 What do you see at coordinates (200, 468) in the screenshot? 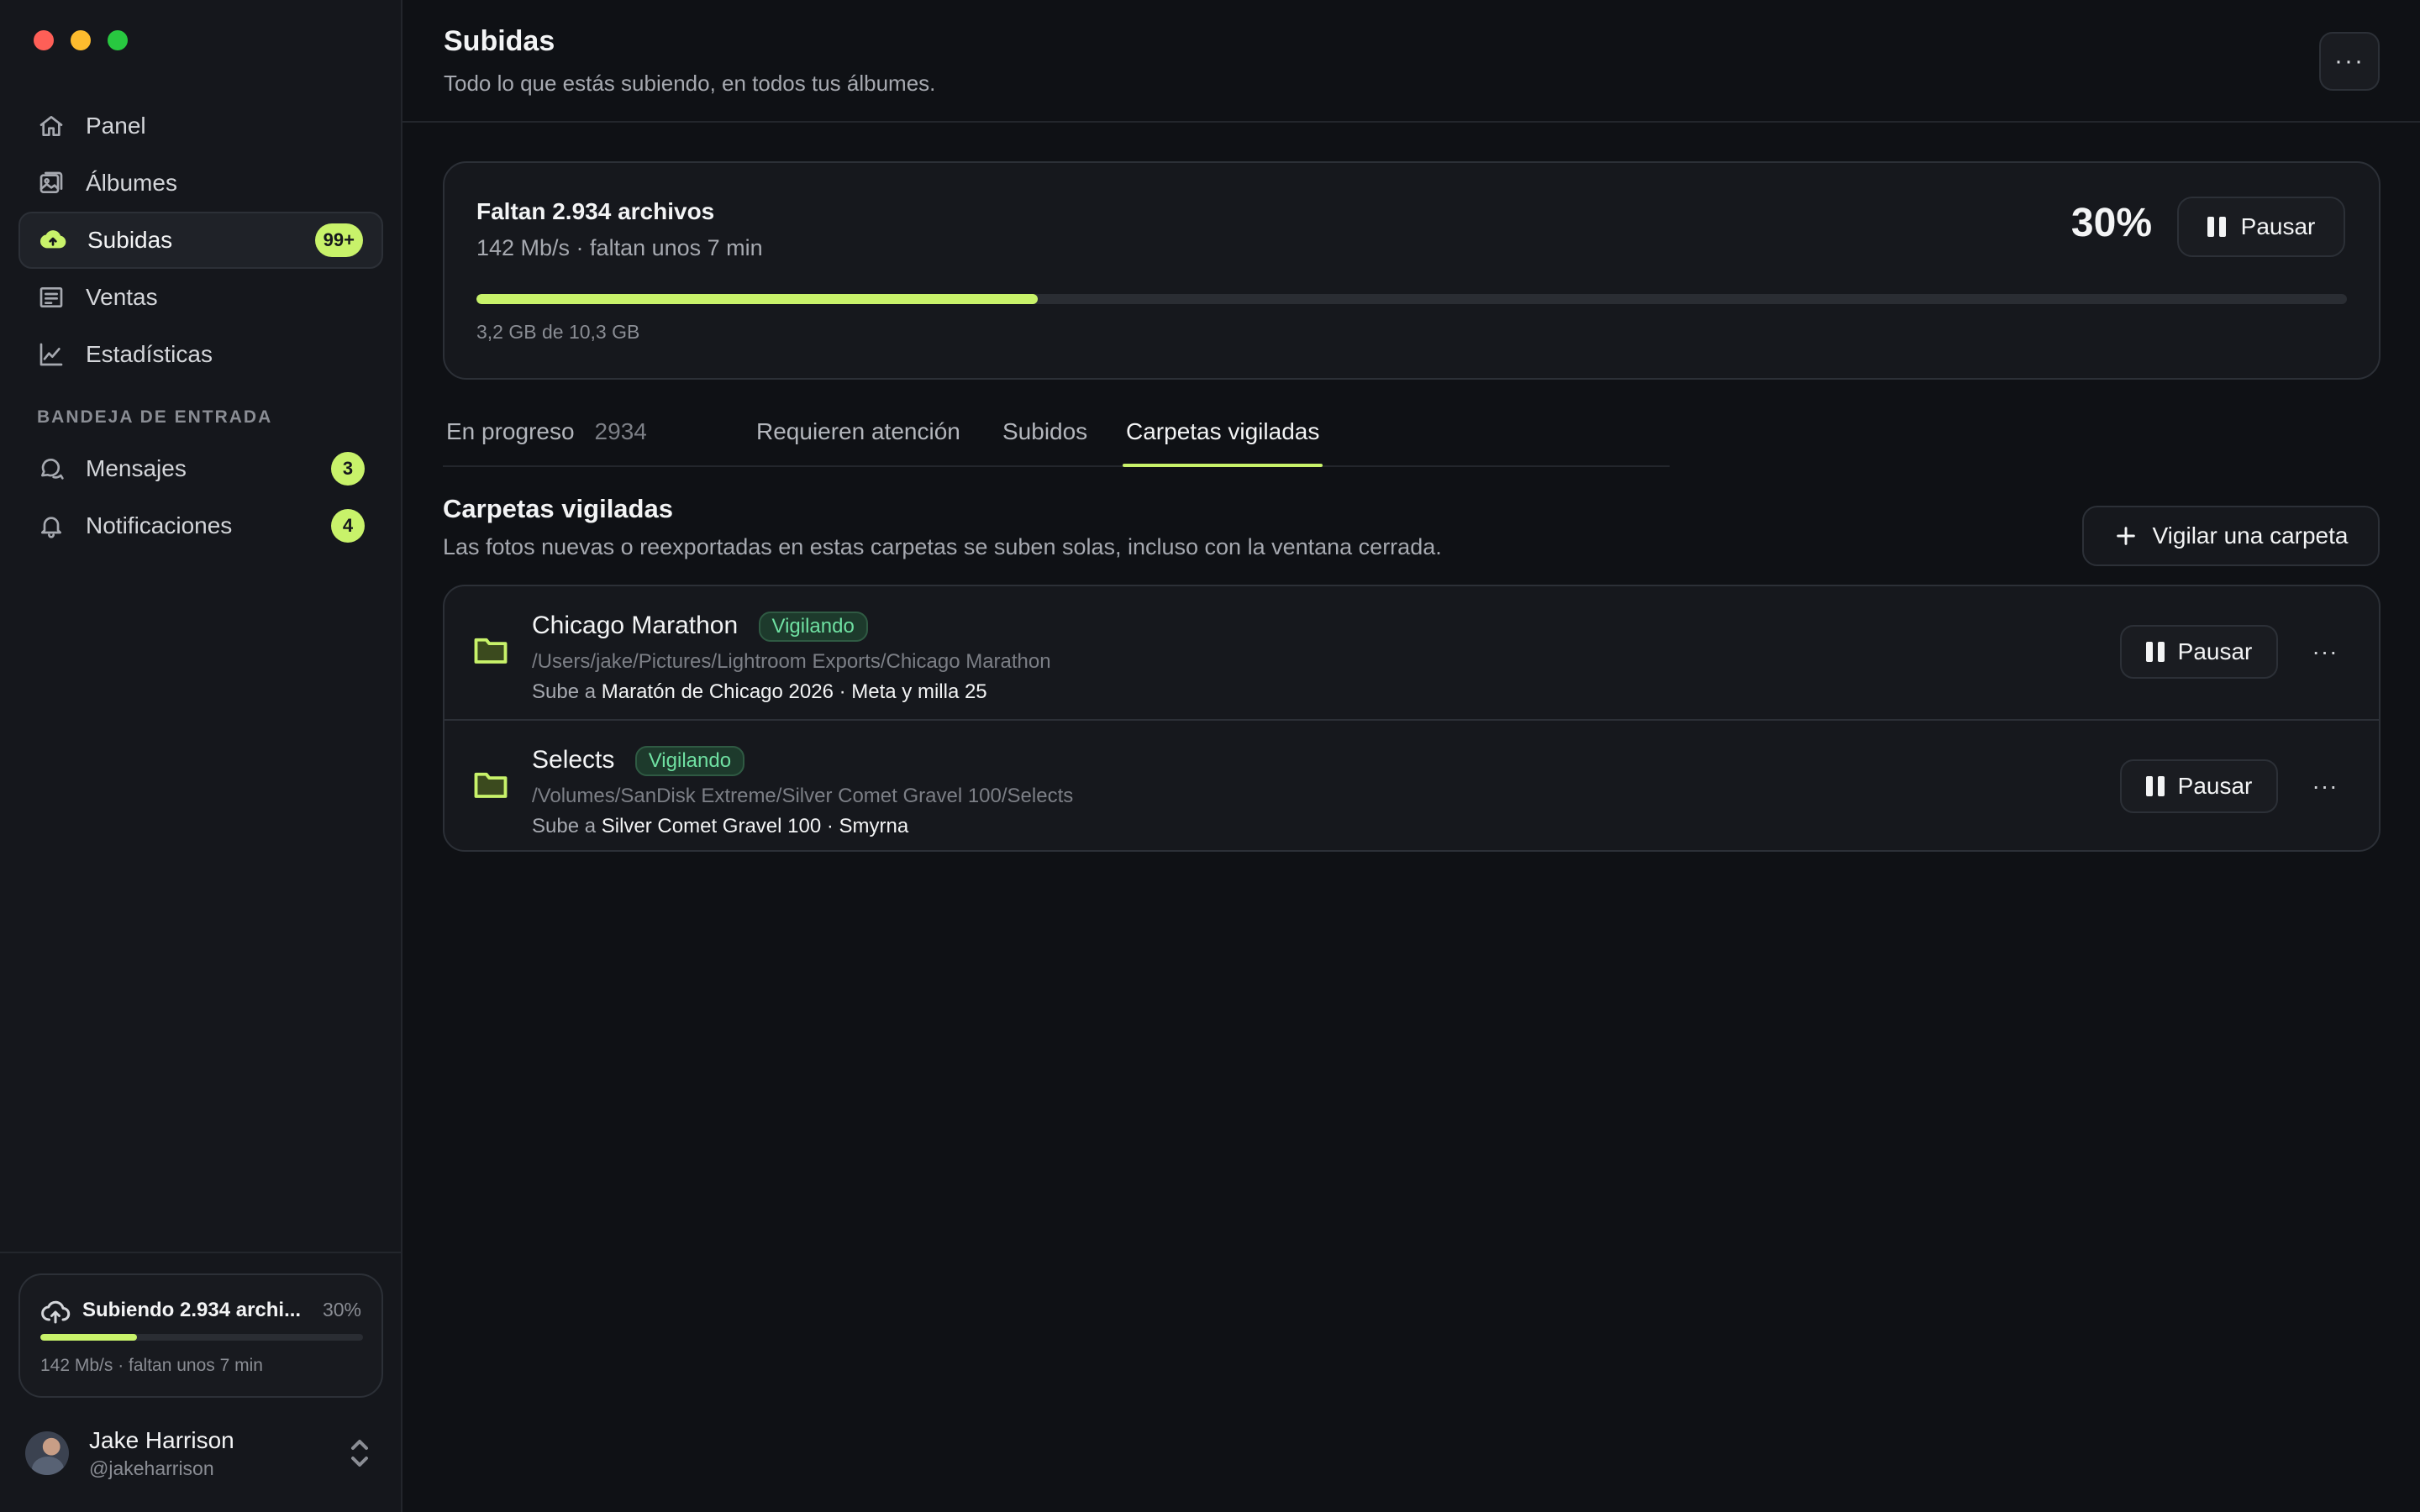
I see `sidebar-item-mensajes: Mensajes 3` at bounding box center [200, 468].